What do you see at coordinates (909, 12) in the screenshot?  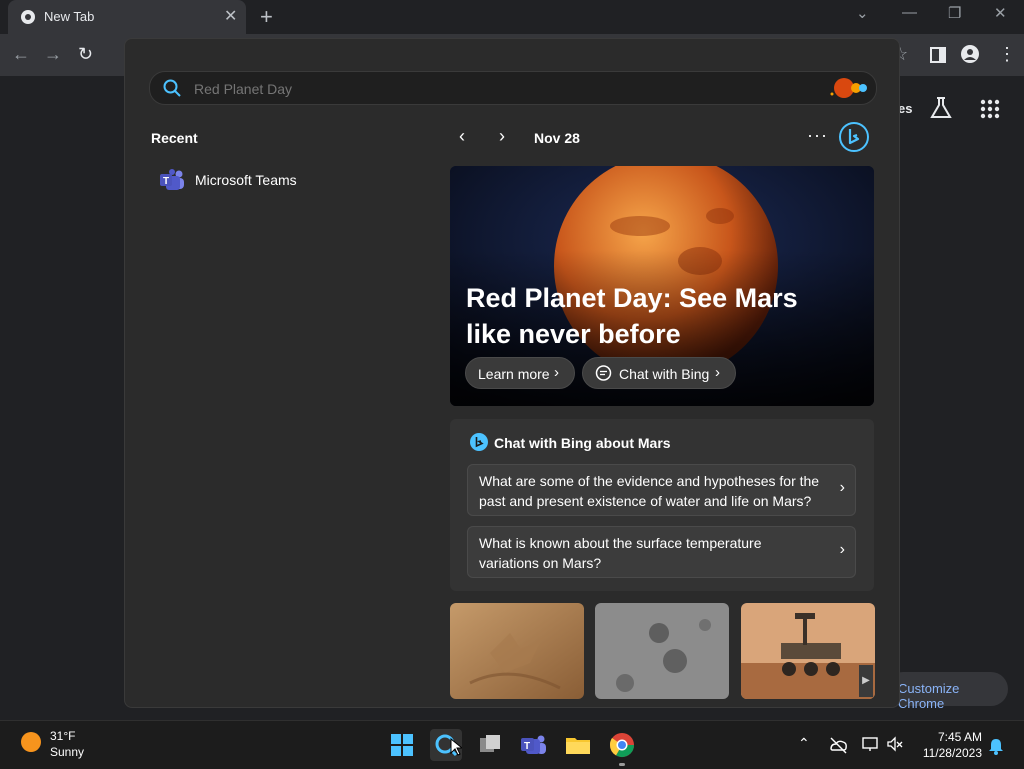 I see `minimize-button: —` at bounding box center [909, 12].